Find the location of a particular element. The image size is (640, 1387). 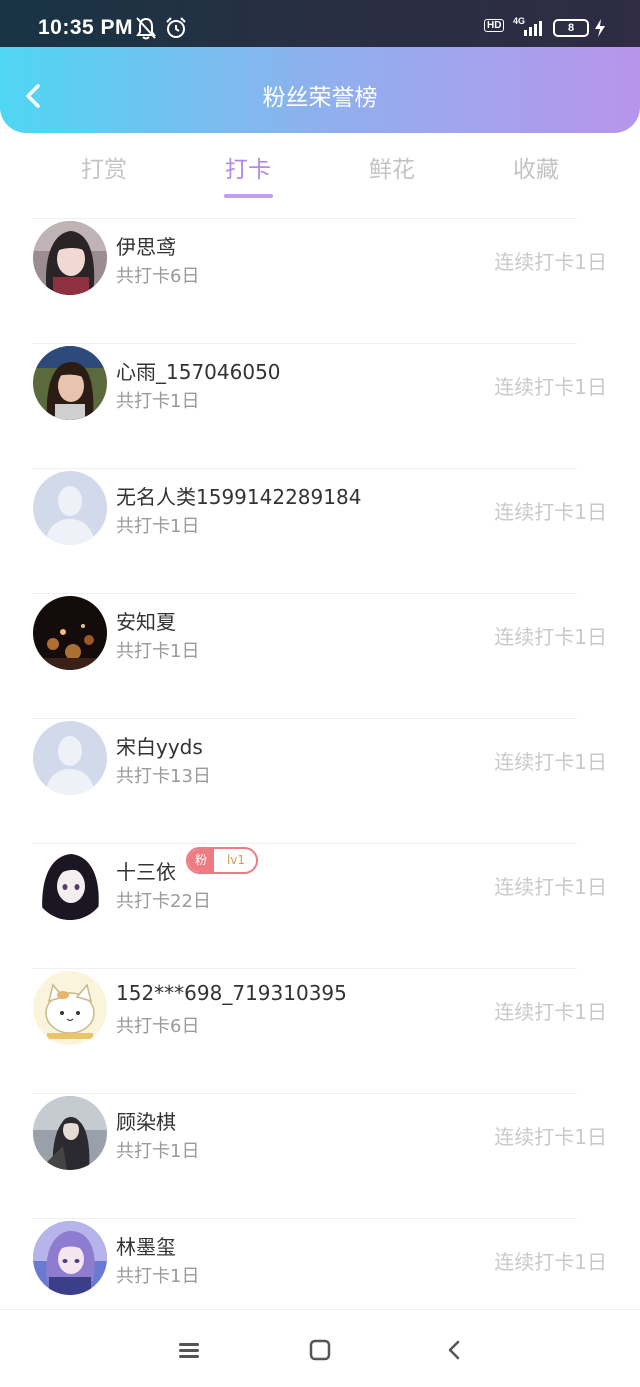

fan-name: 顾染棋 is located at coordinates (146, 1122).